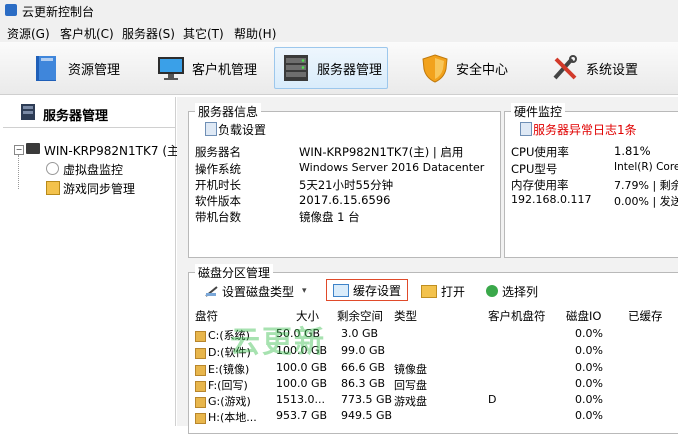 Image resolution: width=678 pixels, height=434 pixels. What do you see at coordinates (218, 152) in the screenshot?
I see `server-info-key: 服务器名` at bounding box center [218, 152].